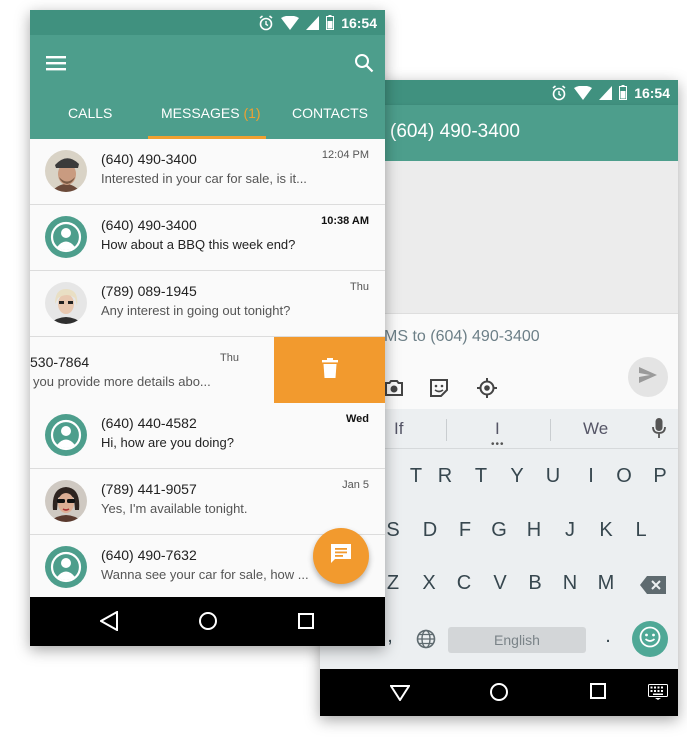 This screenshot has width=687, height=745. I want to click on tab-messages: MESSAGES (1), so click(211, 113).